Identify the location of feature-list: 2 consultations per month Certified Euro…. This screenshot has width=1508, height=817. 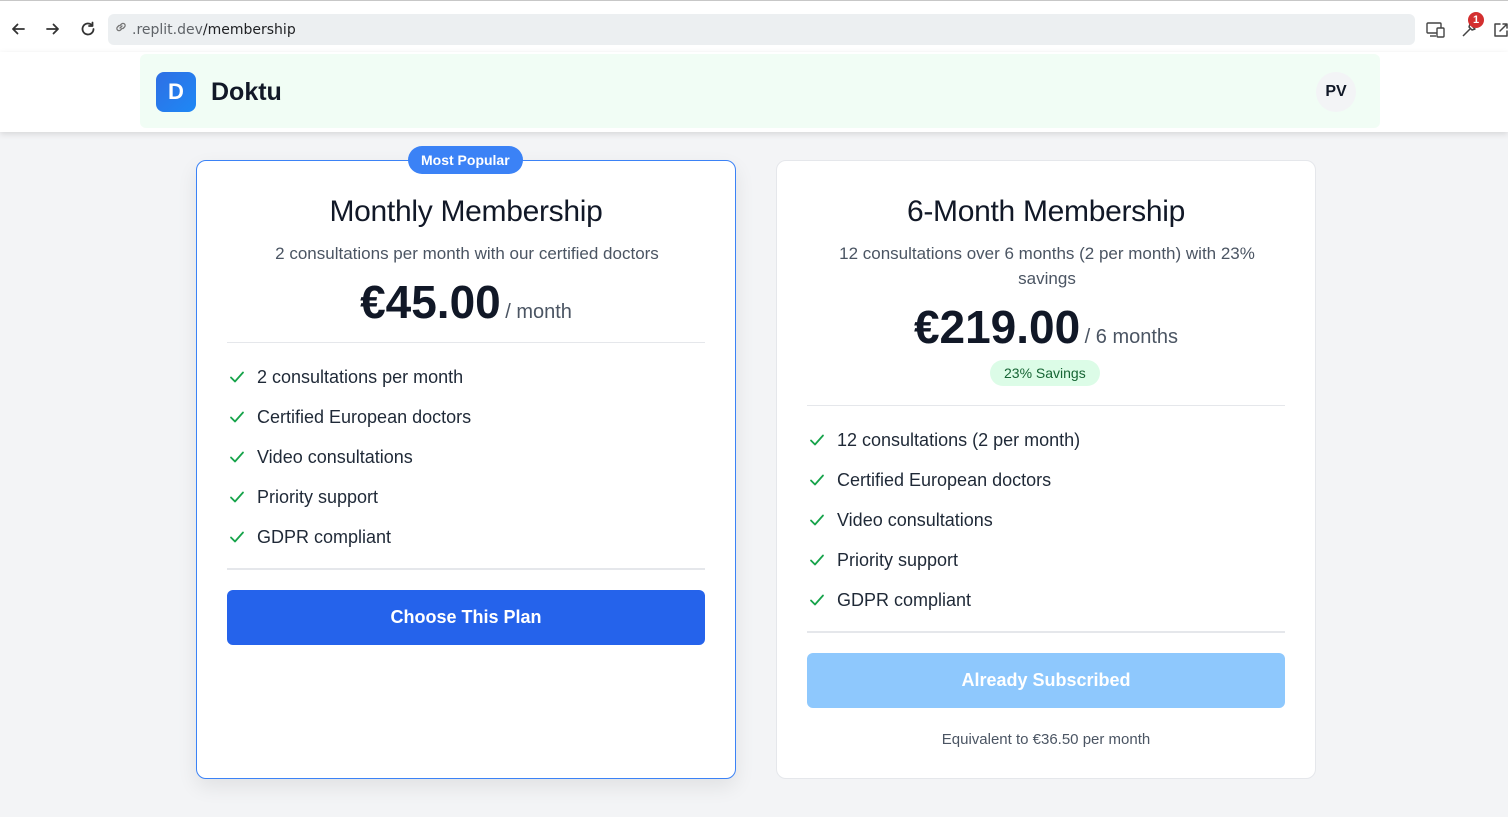
(349, 457).